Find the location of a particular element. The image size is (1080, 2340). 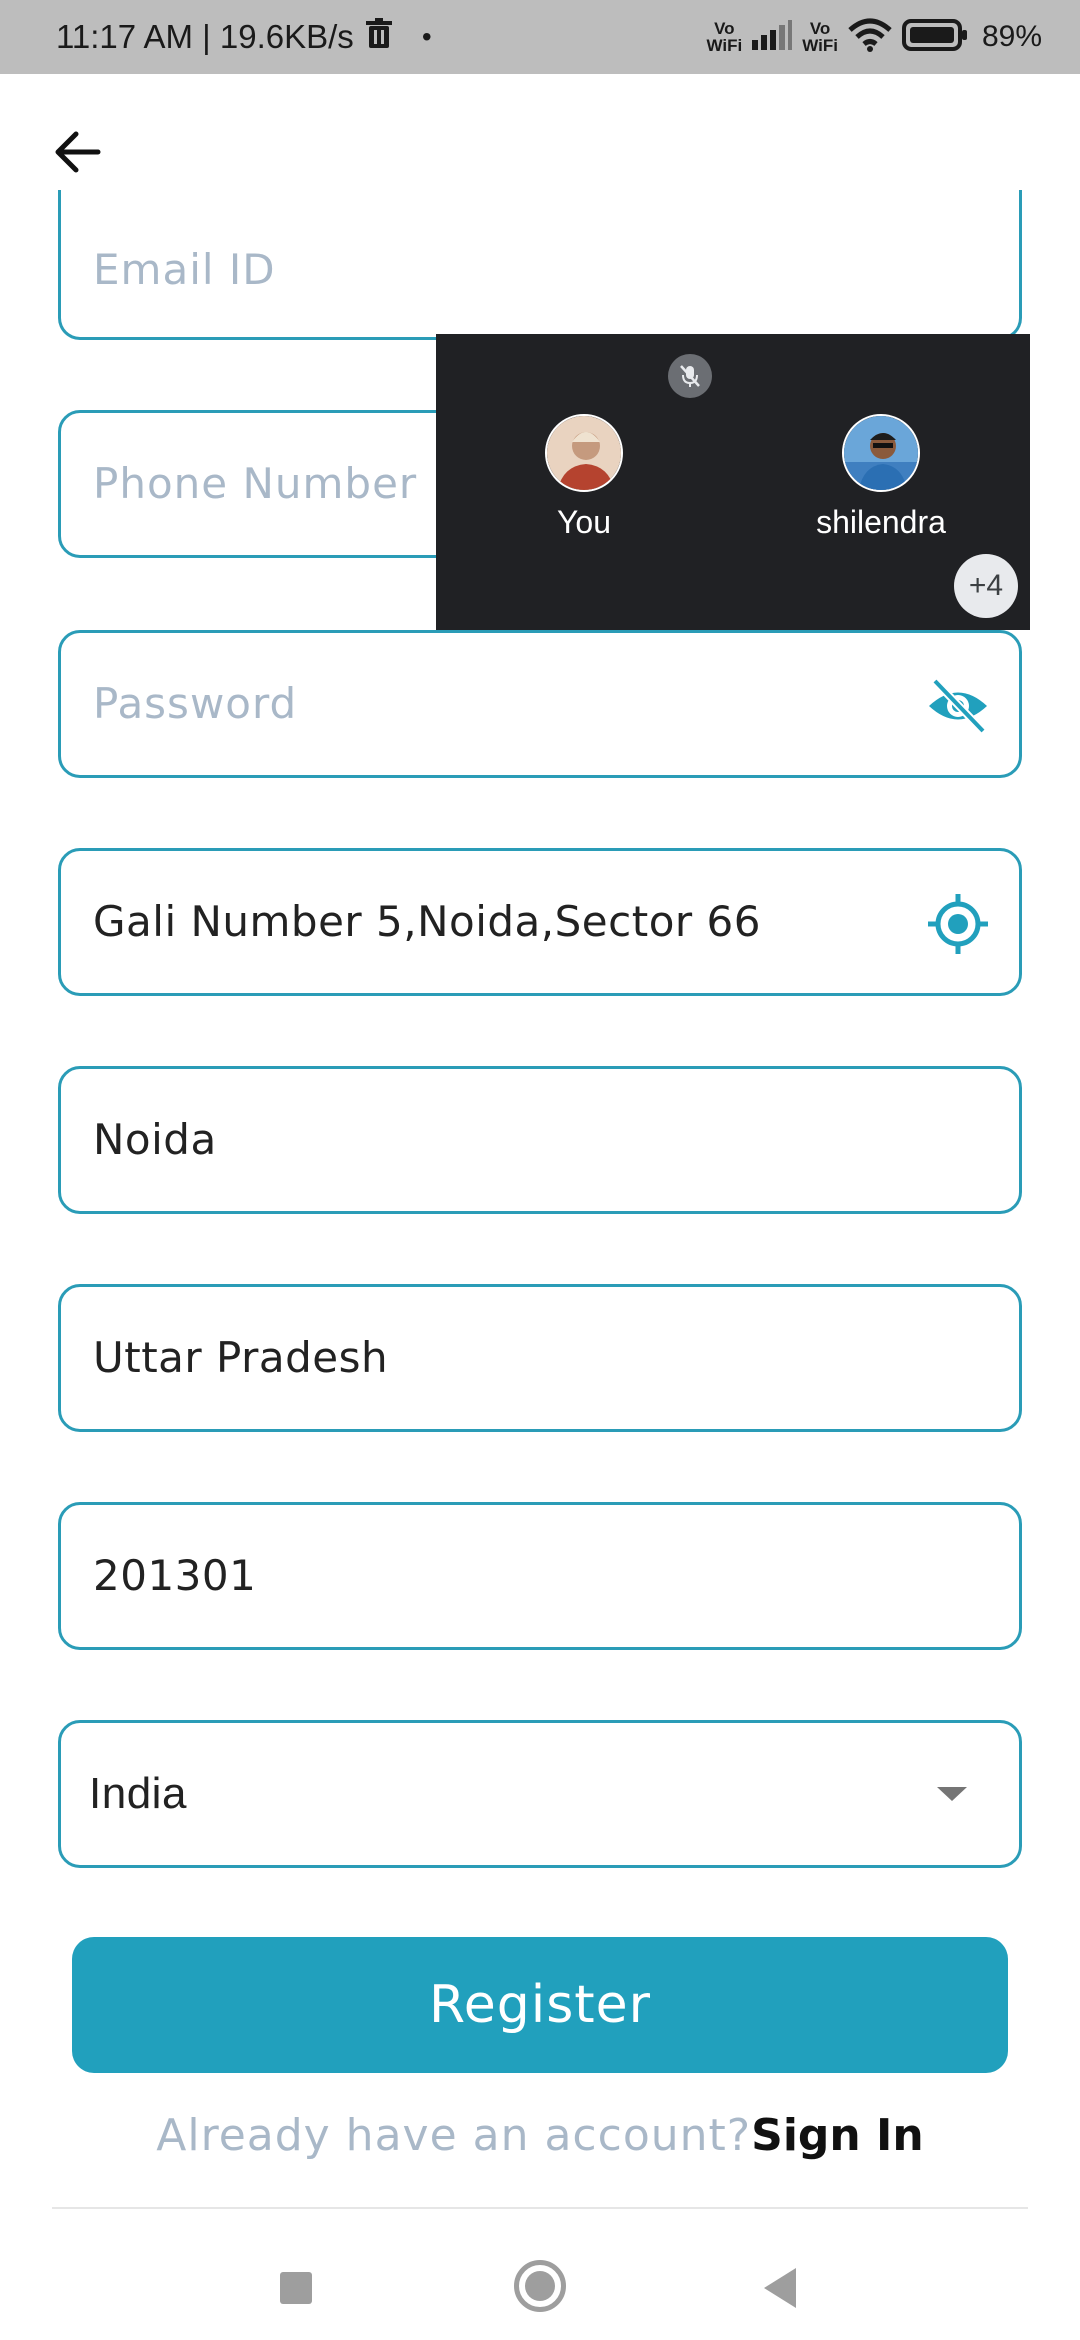

vowifi-indicator-1: Vo WiFi is located at coordinates (724, 37).